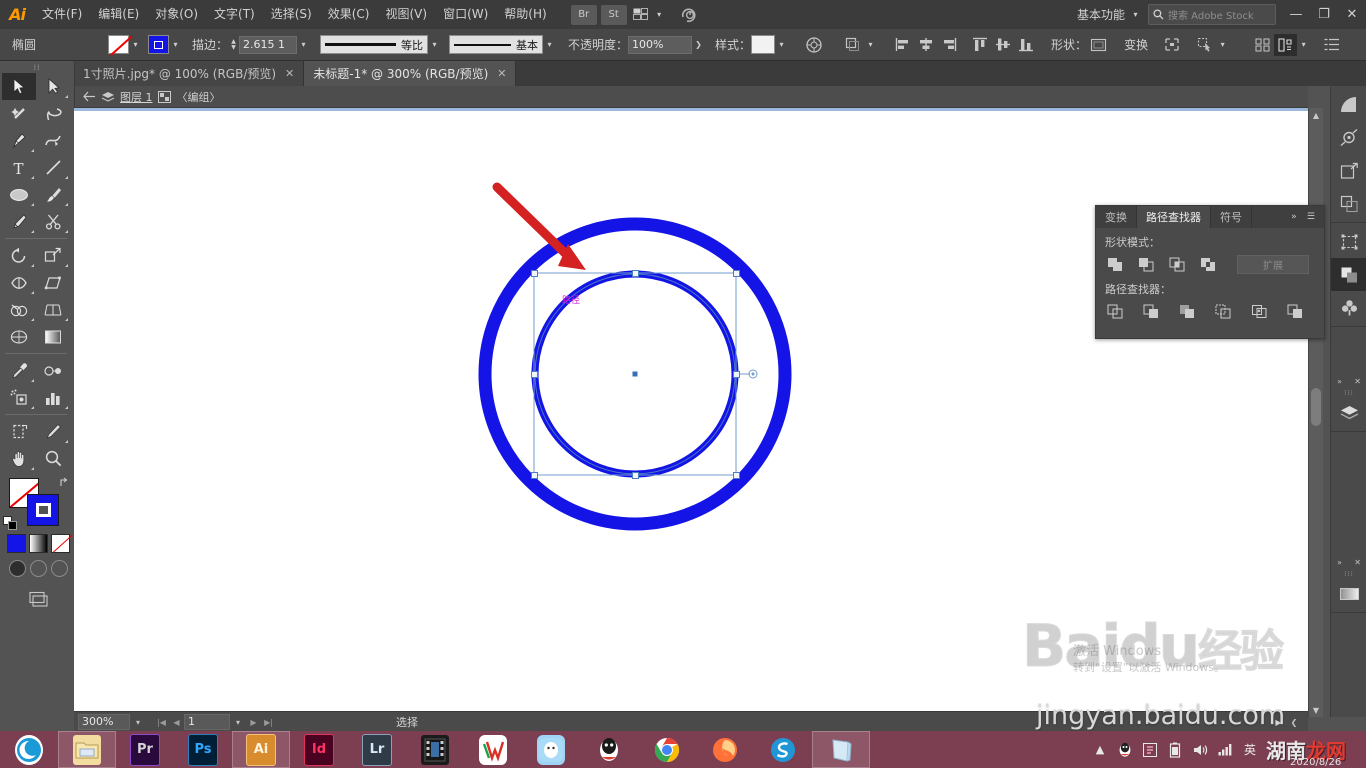  I want to click on menu-view: 视图(V), so click(406, 14).